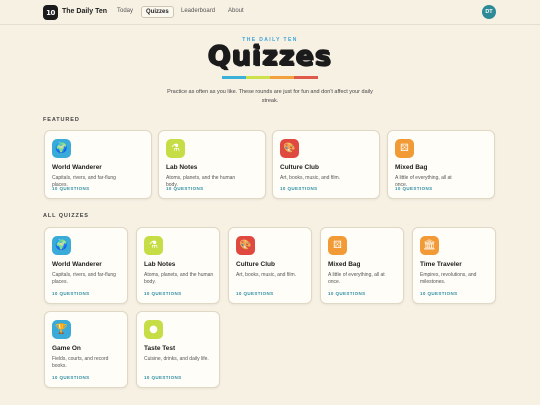 The image size is (540, 405). What do you see at coordinates (441, 264) in the screenshot?
I see `quiz-card-title: Time Traveler` at bounding box center [441, 264].